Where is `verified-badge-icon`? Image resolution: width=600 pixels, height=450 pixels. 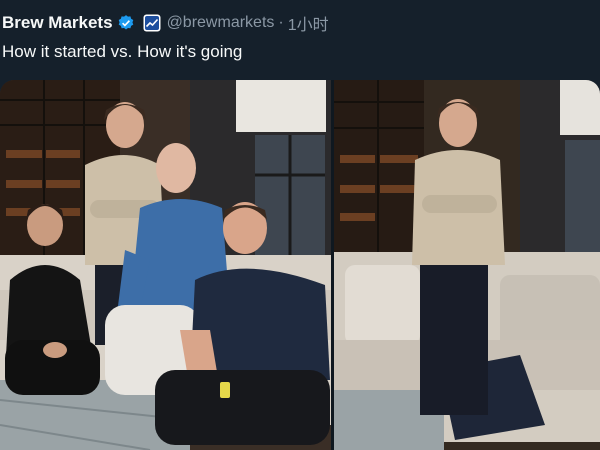 verified-badge-icon is located at coordinates (126, 23).